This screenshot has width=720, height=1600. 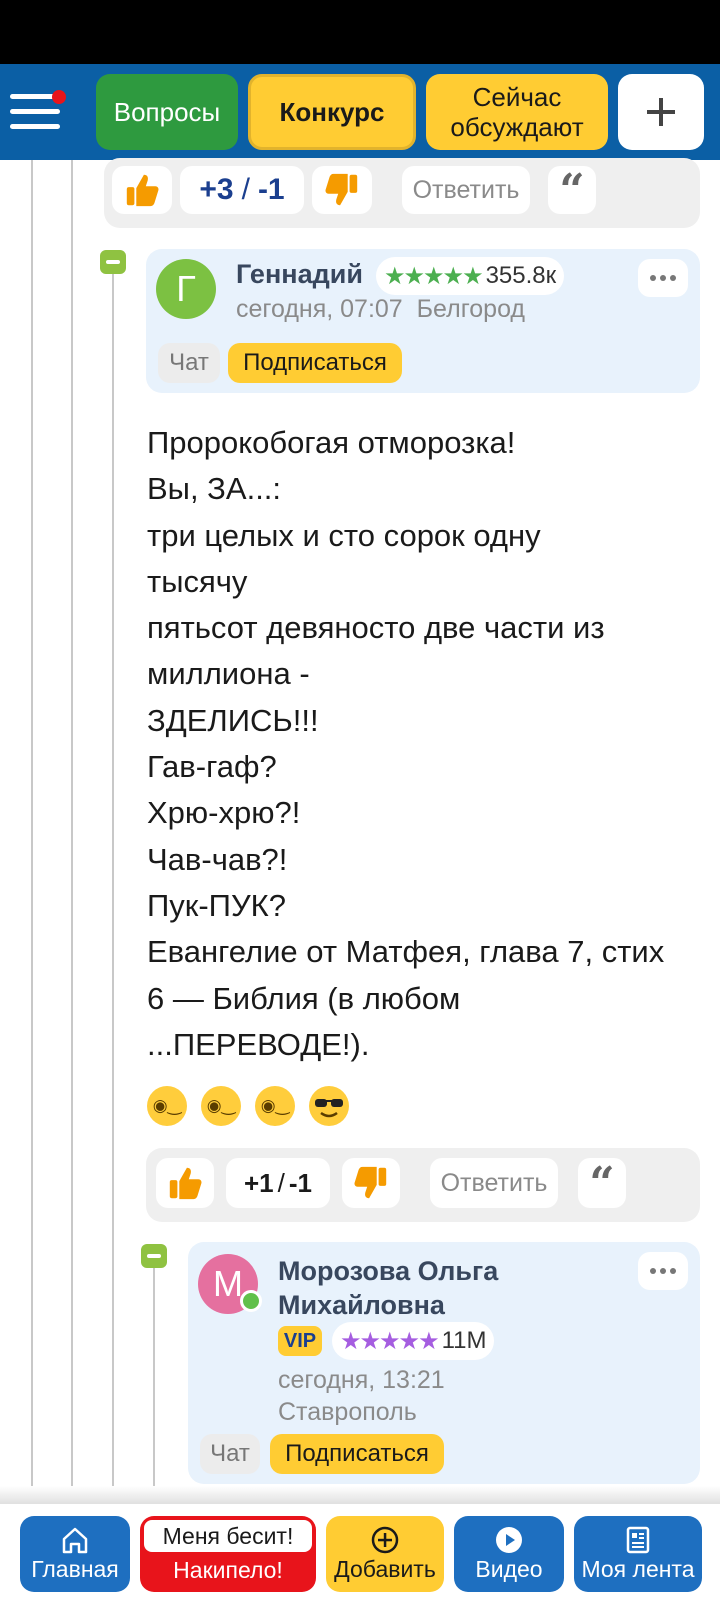 What do you see at coordinates (300, 1341) in the screenshot?
I see `vip-badge: VIP` at bounding box center [300, 1341].